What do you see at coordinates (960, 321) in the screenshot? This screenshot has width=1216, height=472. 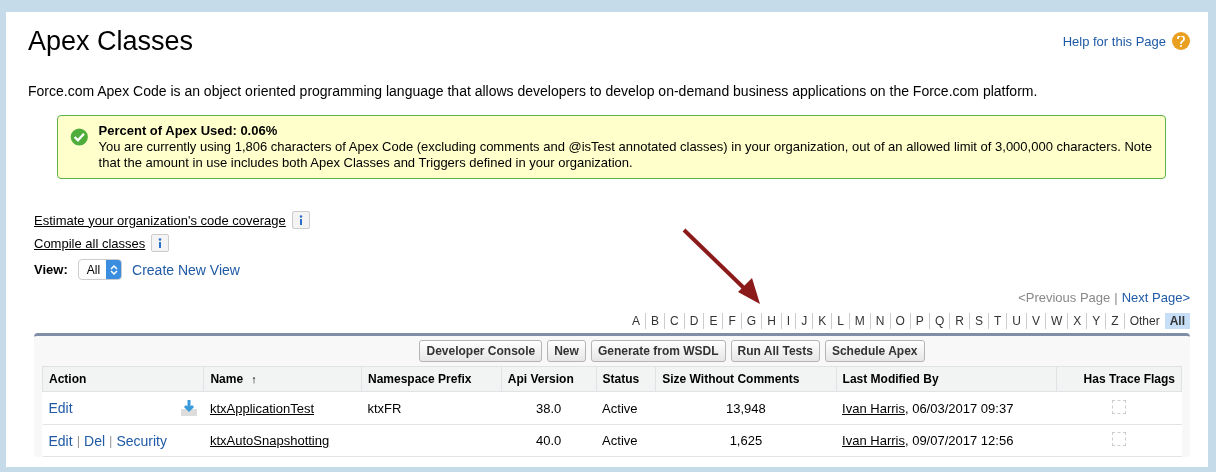 I see `letter-filter: R` at bounding box center [960, 321].